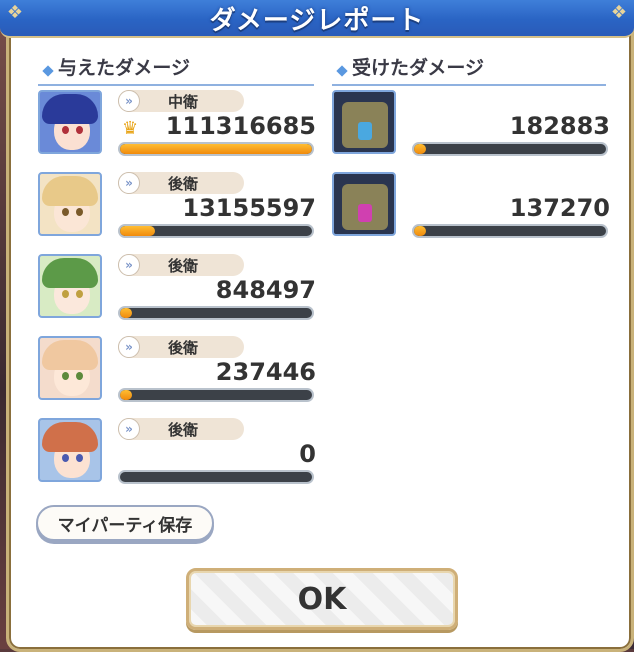  What do you see at coordinates (124, 68) in the screenshot?
I see `dealt-damage-title: 与えたダメージ` at bounding box center [124, 68].